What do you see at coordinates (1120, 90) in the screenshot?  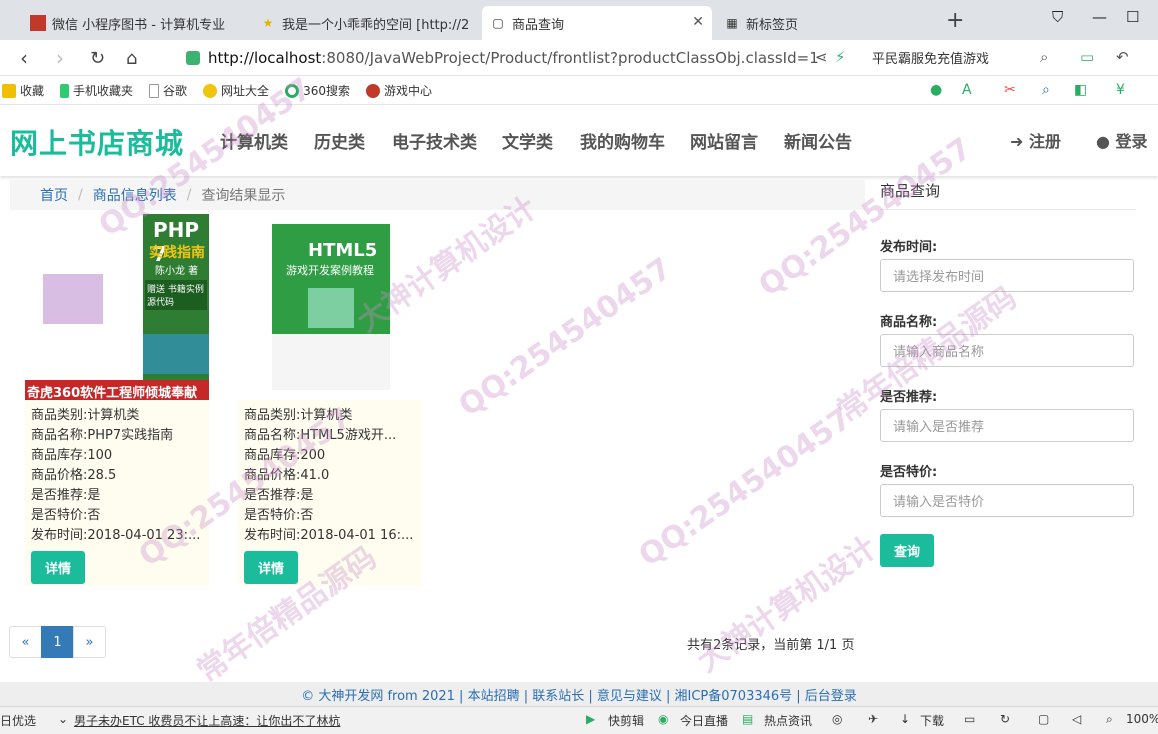 I see `wallet-icon: ¥` at bounding box center [1120, 90].